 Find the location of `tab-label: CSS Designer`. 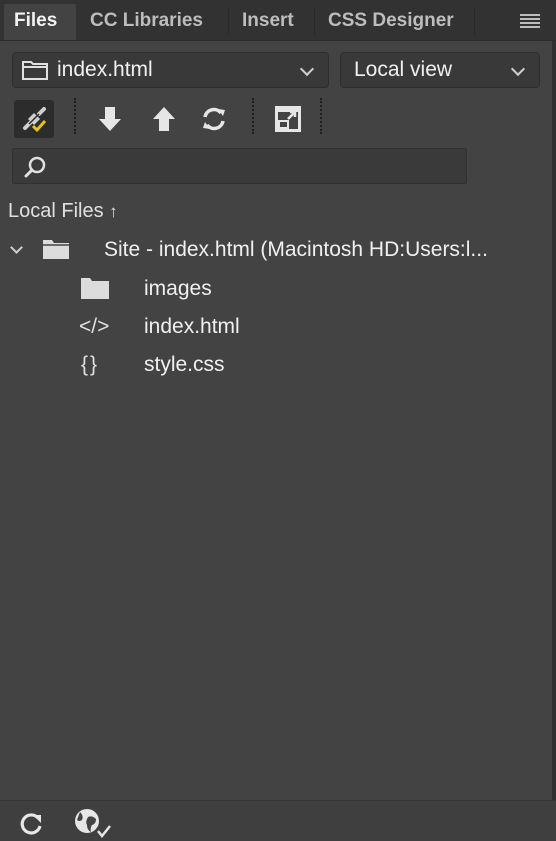

tab-label: CSS Designer is located at coordinates (391, 20).